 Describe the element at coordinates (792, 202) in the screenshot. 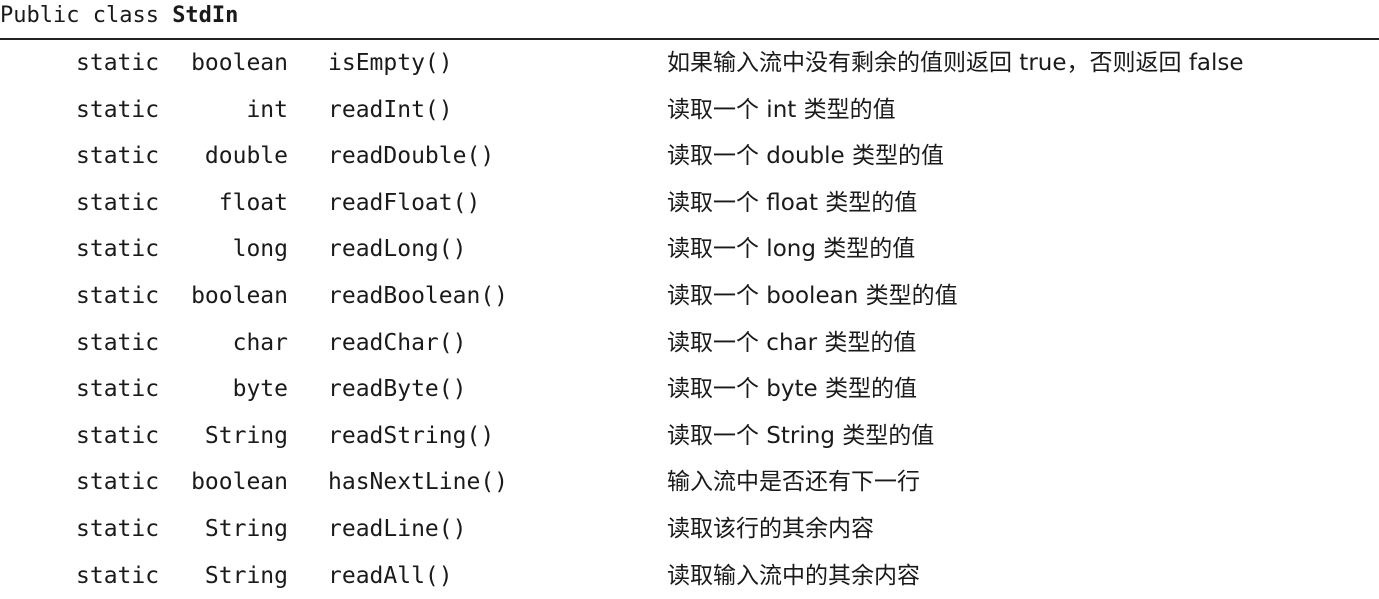

I see `description-cell: 读取一个 float 类型的值` at that location.